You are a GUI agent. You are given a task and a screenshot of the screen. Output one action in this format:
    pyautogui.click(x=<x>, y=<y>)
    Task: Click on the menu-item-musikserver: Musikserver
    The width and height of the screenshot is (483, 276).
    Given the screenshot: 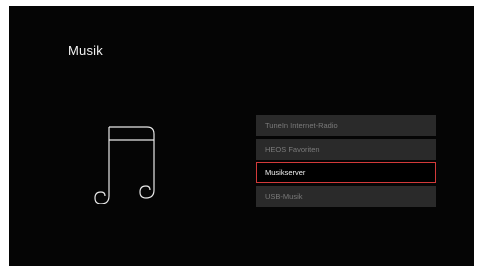 What is the action you would take?
    pyautogui.click(x=346, y=172)
    